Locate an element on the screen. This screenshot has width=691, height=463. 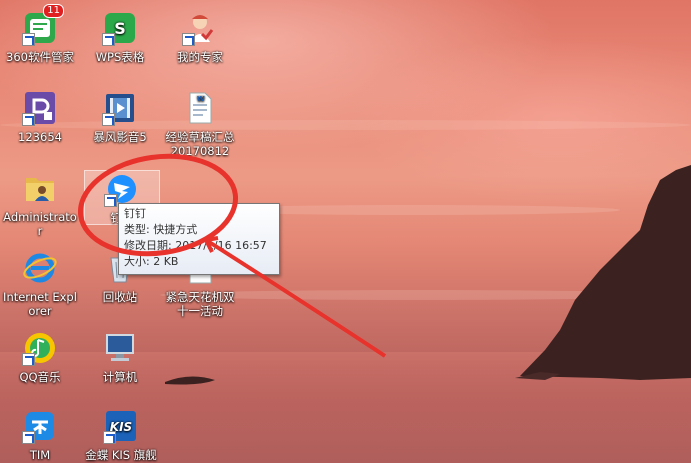
icon-label: 回收站 is located at coordinates (120, 297).